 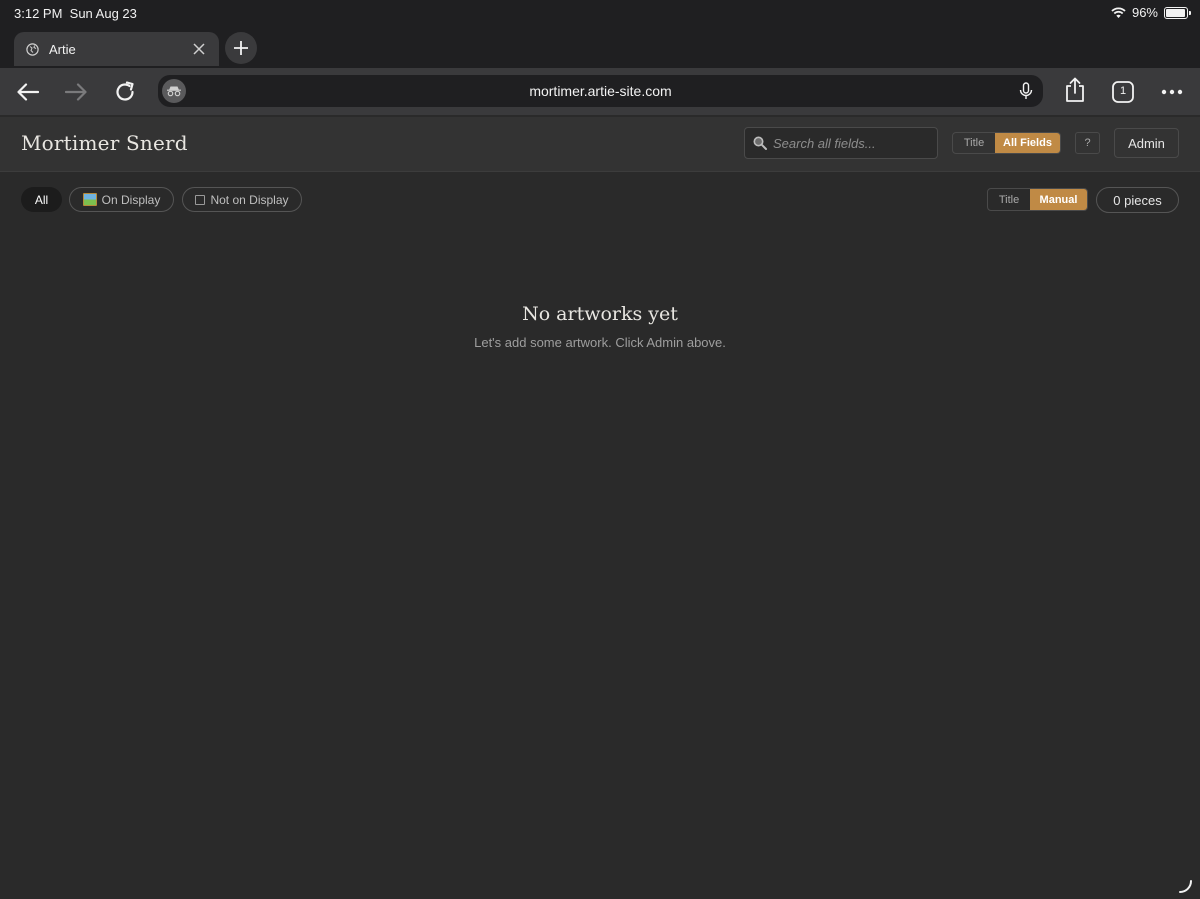 I want to click on status-indicators: 96%, so click(x=1151, y=12).